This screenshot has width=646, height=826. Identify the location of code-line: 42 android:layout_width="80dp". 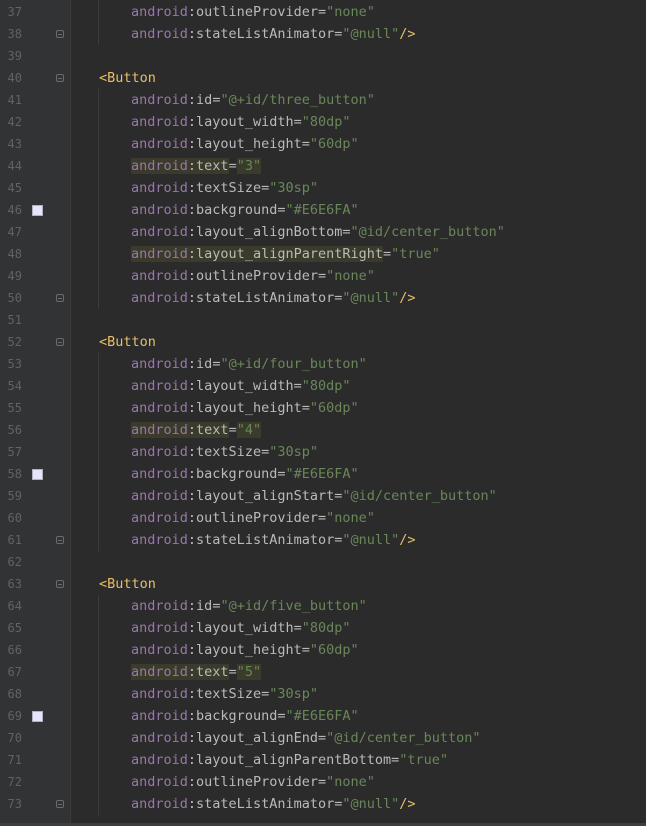
(323, 122).